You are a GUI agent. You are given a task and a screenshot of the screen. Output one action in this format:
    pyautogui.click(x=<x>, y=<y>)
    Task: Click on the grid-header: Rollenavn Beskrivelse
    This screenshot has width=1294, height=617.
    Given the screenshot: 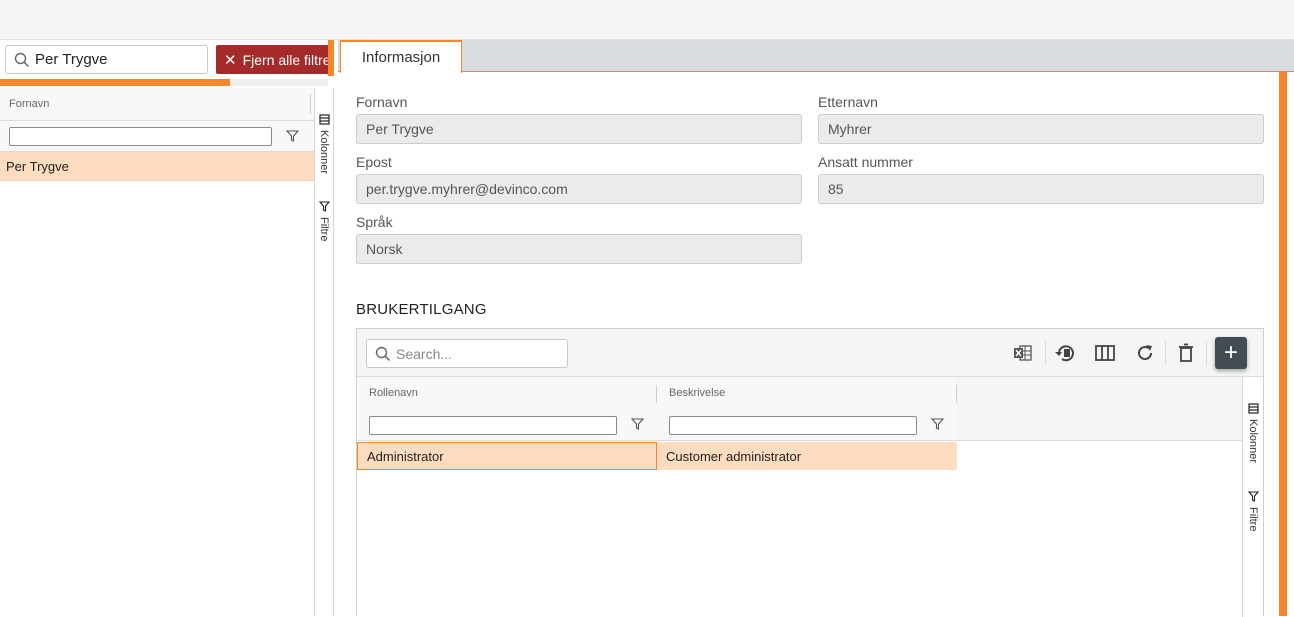 What is the action you would take?
    pyautogui.click(x=657, y=393)
    